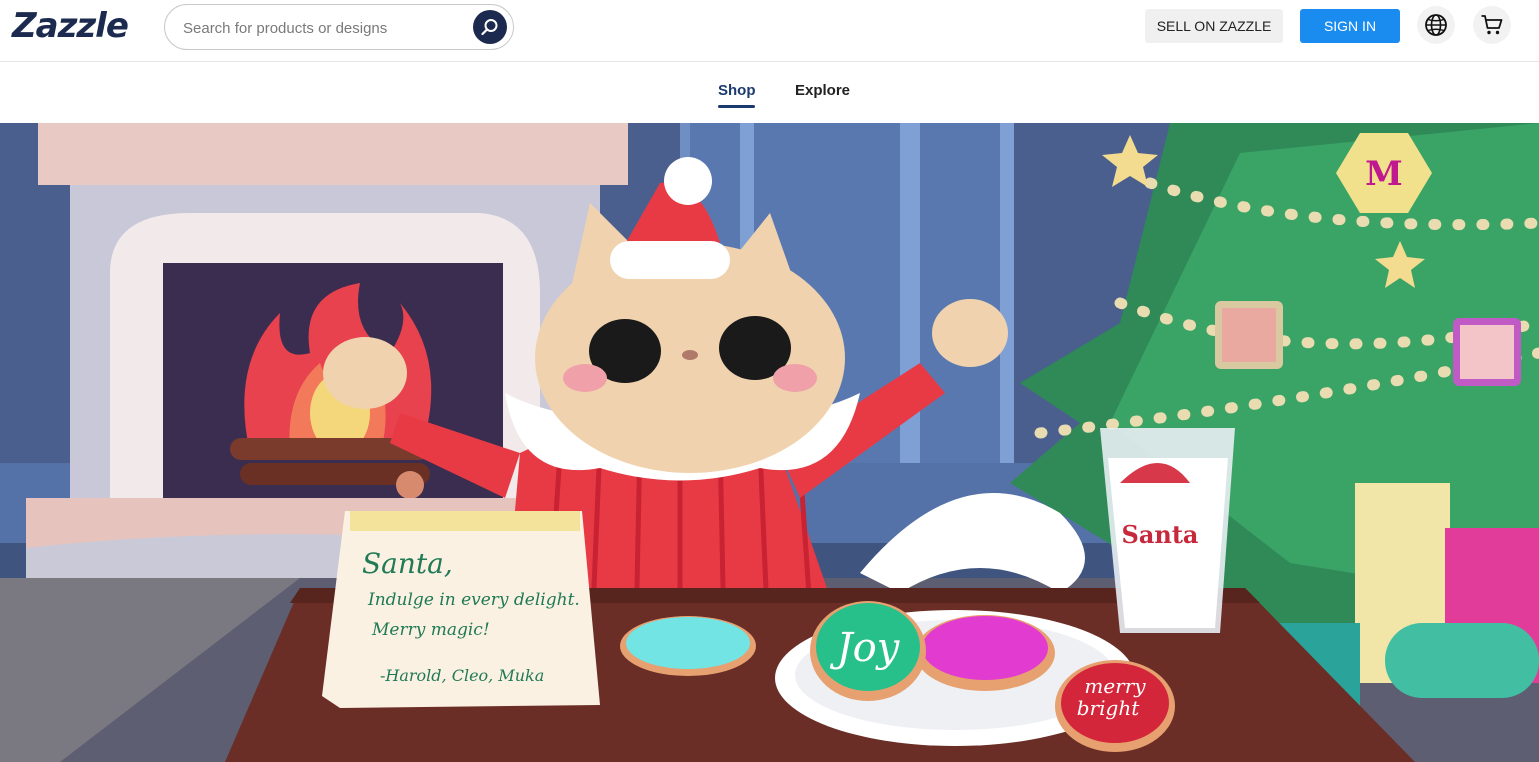 Image resolution: width=1539 pixels, height=762 pixels. What do you see at coordinates (769, 93) in the screenshot?
I see `main-nav-tabs: Shop Explore` at bounding box center [769, 93].